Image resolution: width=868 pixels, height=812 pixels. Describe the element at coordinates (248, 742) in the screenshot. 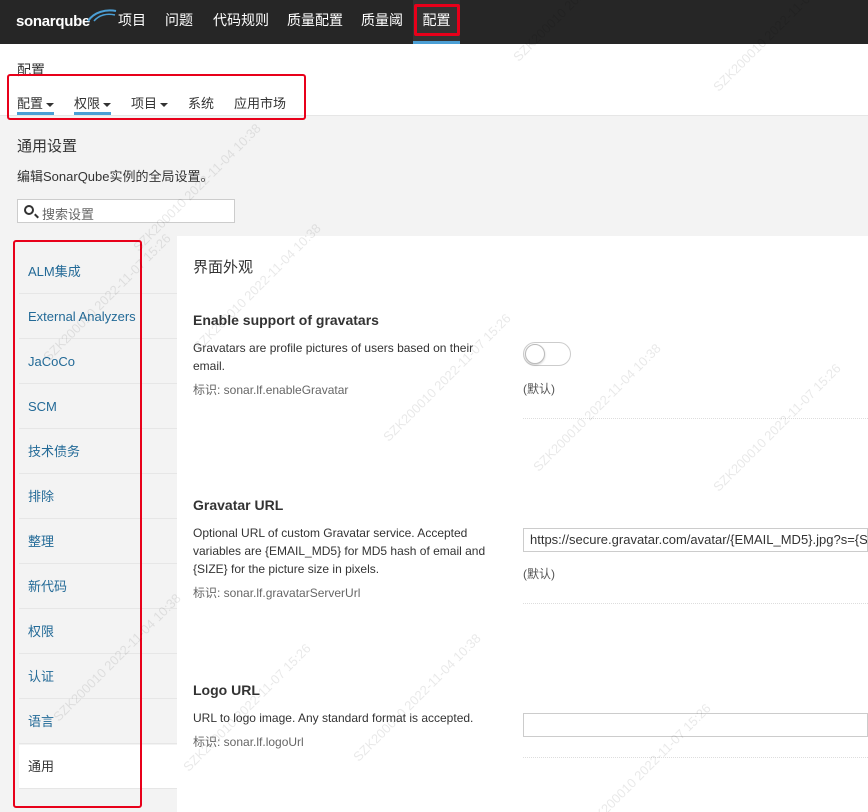

I see `setting-logo-url-key: 标识: sonar.lf.logoUrl` at that location.